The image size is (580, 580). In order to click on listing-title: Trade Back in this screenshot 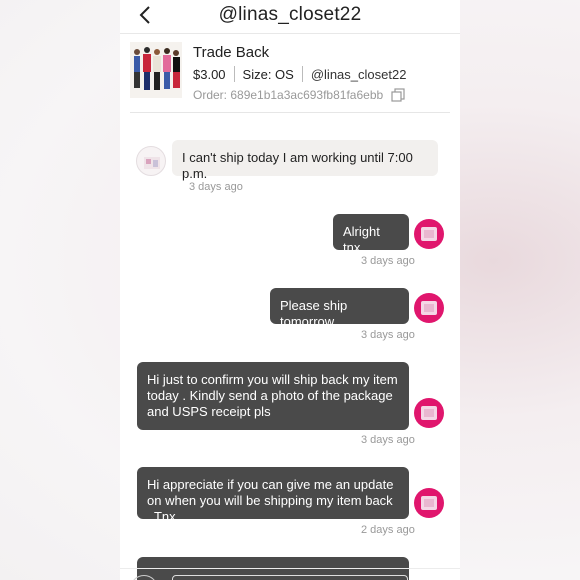, I will do `click(231, 52)`.